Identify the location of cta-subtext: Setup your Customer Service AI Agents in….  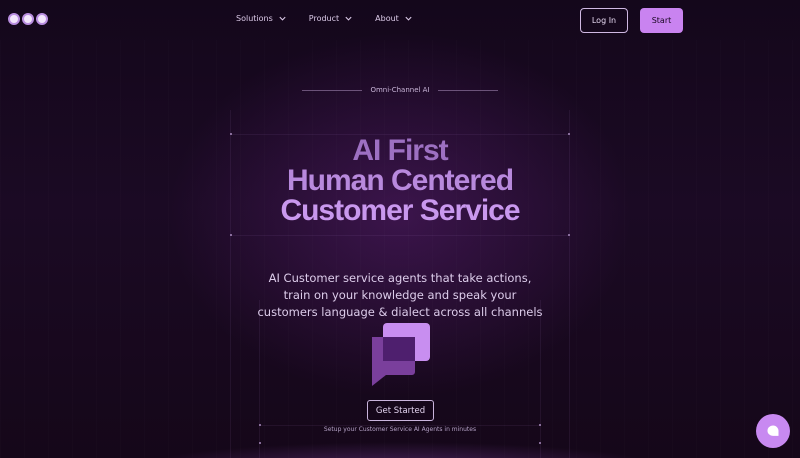
(400, 429).